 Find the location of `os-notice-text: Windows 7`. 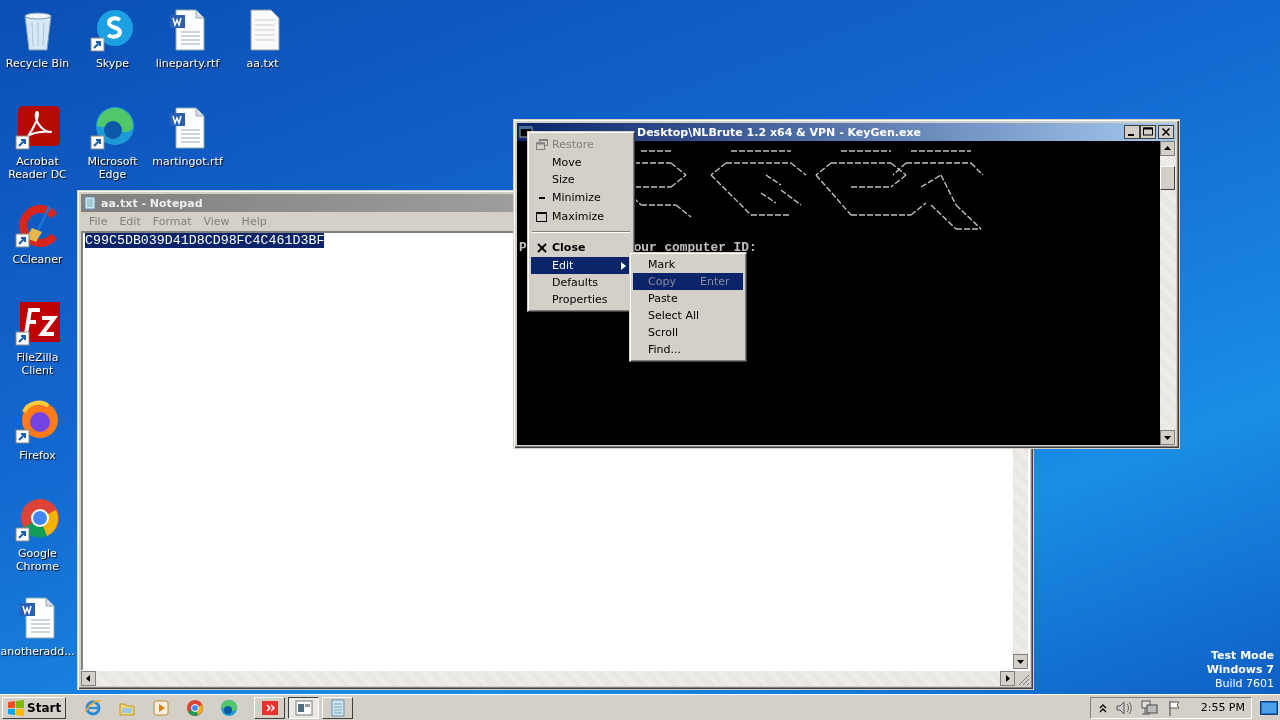

os-notice-text: Windows 7 is located at coordinates (1240, 670).